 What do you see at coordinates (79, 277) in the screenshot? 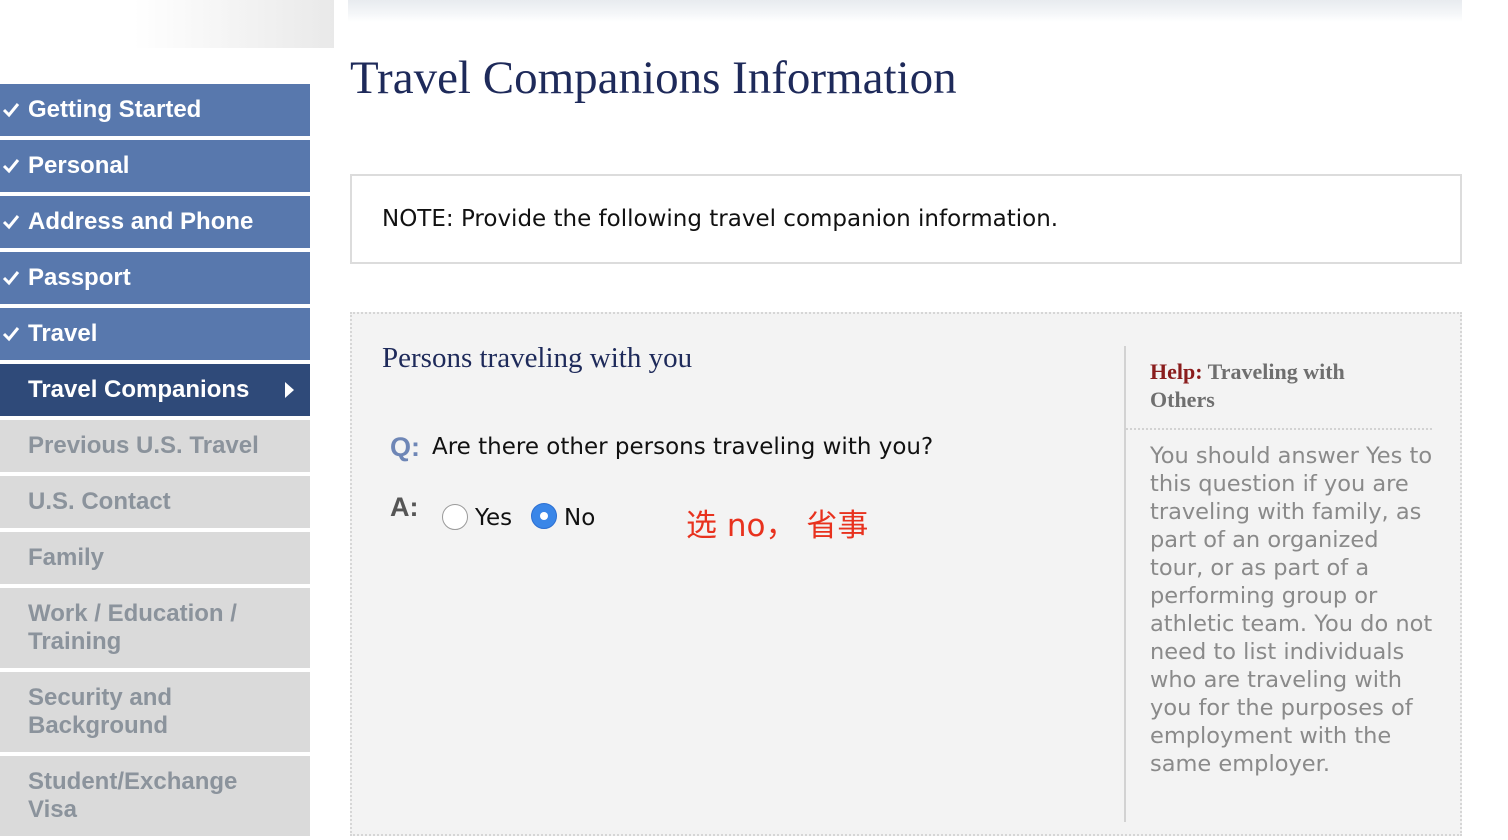
I see `sidebar-item-label: Passport` at bounding box center [79, 277].